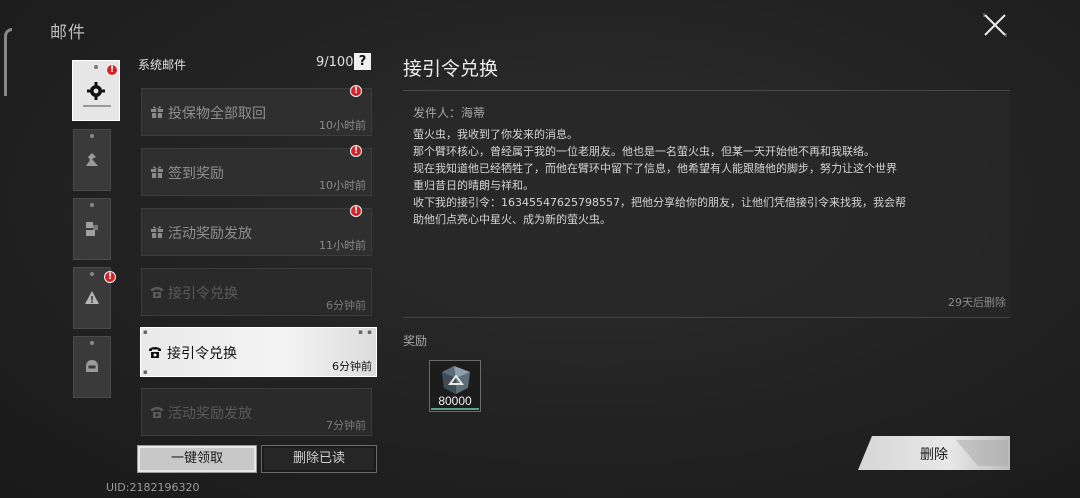 This screenshot has height=498, width=1080. I want to click on mail-item: 活动奖励发放 7分钟前, so click(256, 412).